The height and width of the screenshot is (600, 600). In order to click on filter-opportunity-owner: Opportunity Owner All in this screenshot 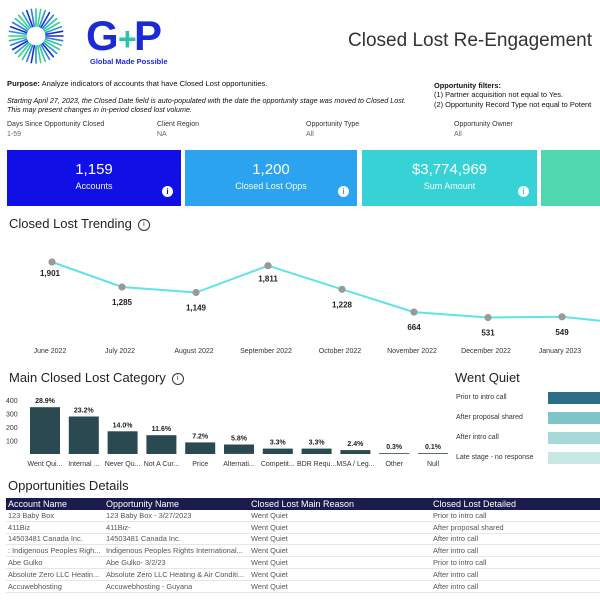, I will do `click(483, 129)`.